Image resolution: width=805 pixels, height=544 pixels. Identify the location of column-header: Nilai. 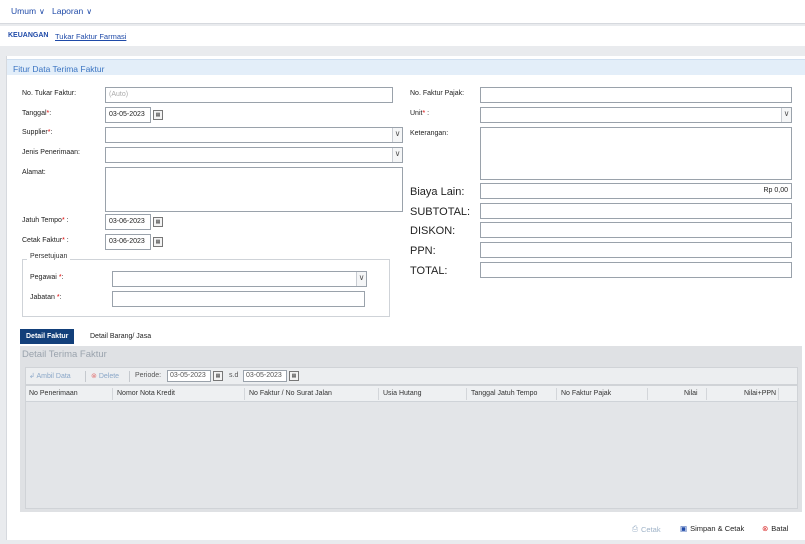
(691, 393).